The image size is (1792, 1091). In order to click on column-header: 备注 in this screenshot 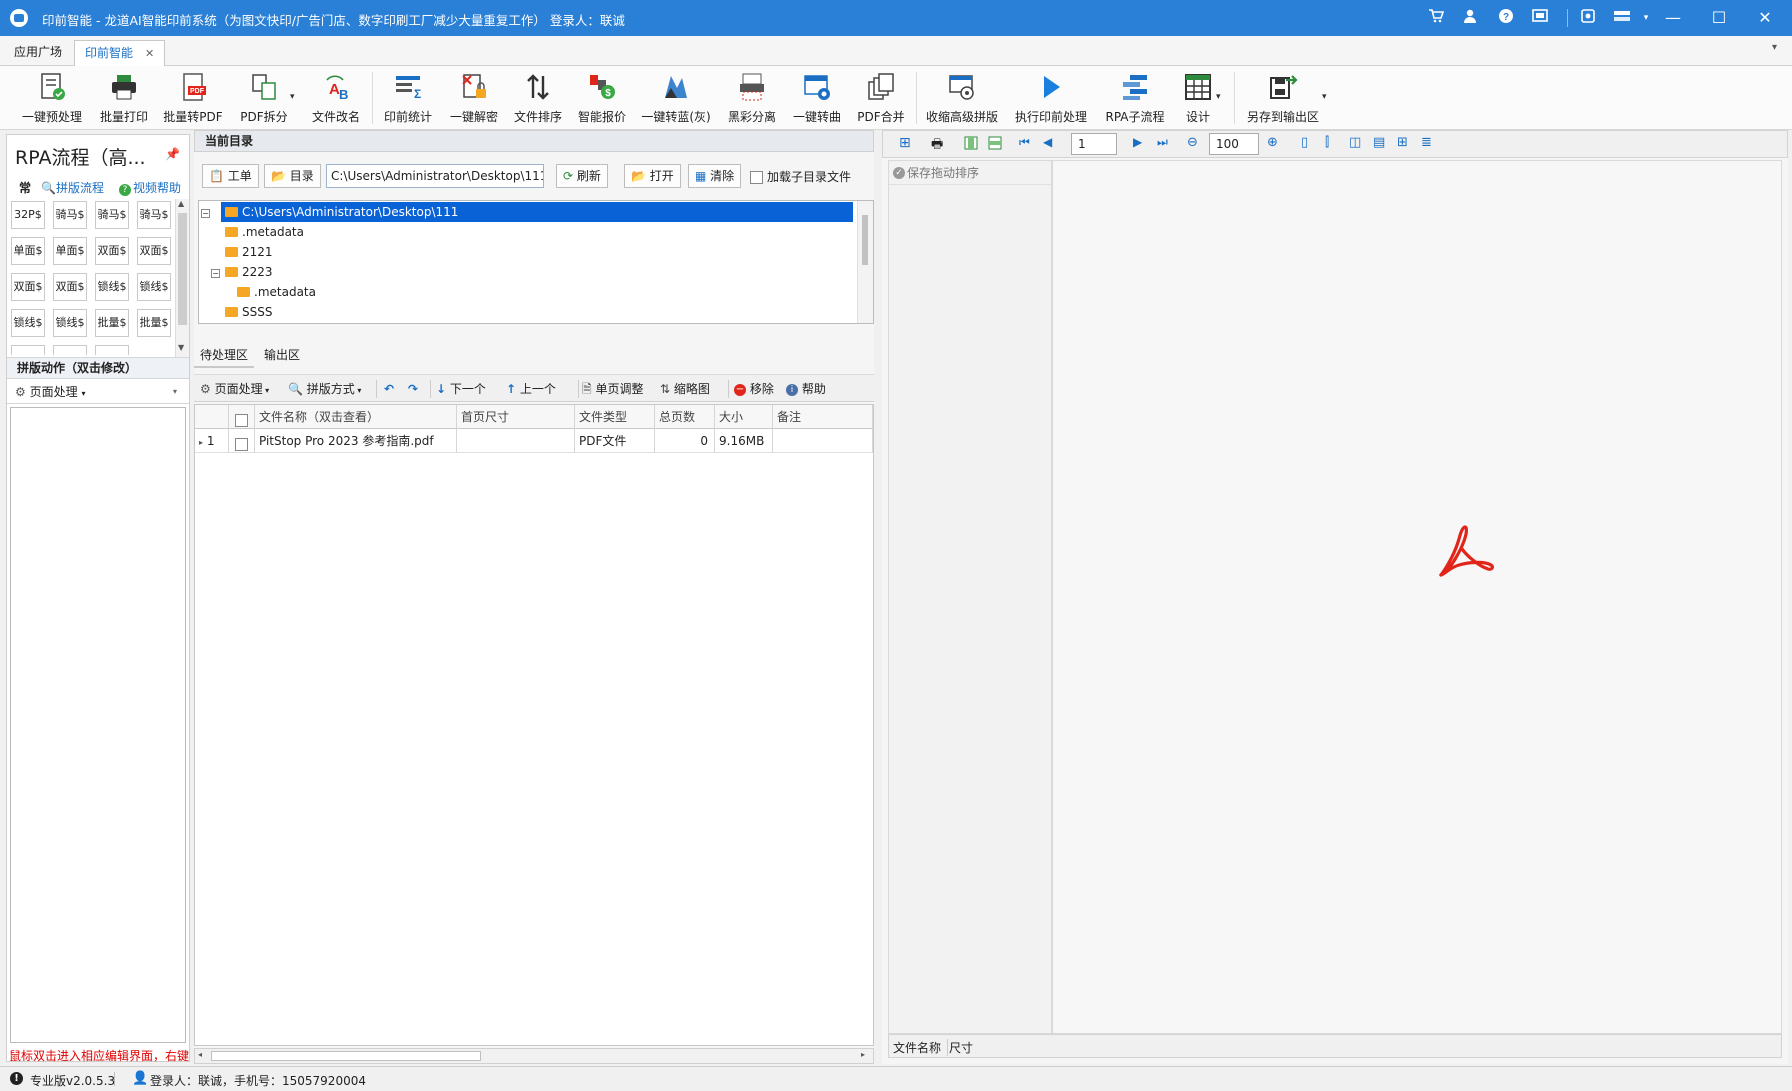, I will do `click(823, 417)`.